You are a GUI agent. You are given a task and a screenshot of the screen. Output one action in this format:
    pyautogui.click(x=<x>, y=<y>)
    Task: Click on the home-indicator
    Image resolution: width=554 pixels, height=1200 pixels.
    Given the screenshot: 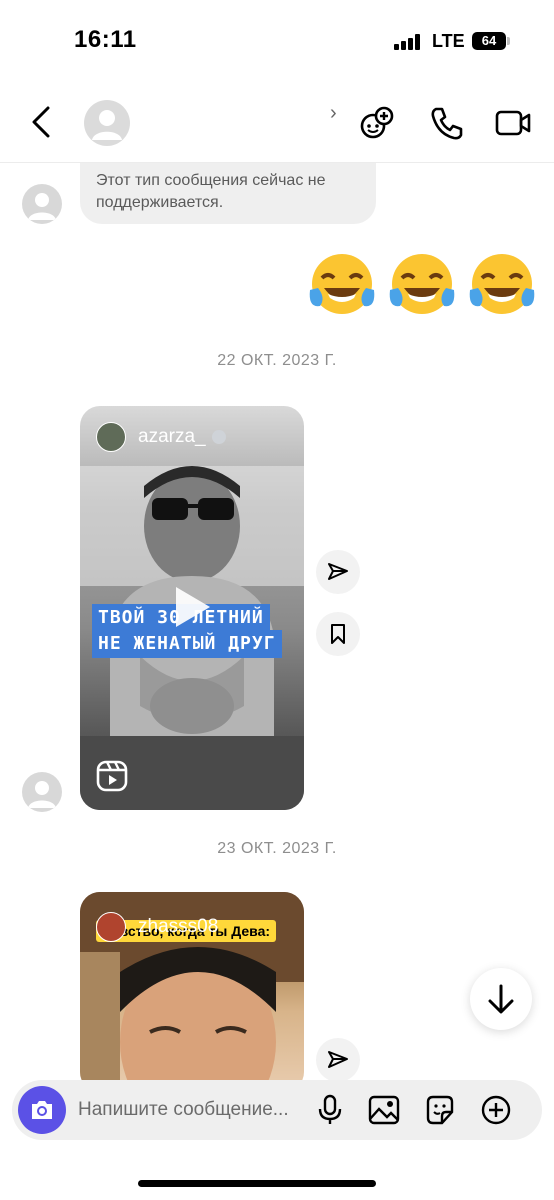 What is the action you would take?
    pyautogui.click(x=257, y=1183)
    